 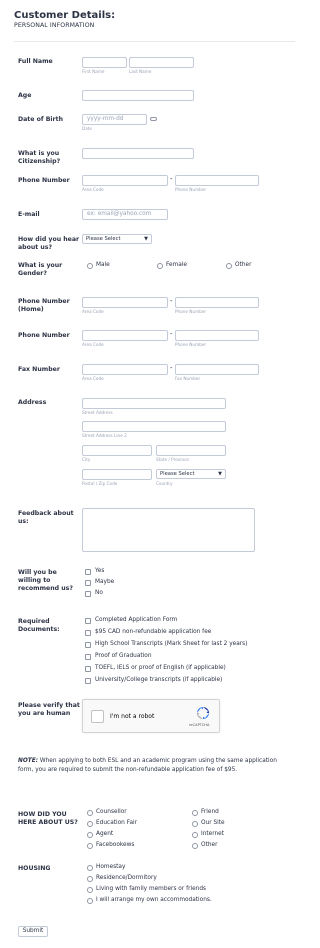 I want to click on dob-label: Date of Birth, so click(x=40, y=119).